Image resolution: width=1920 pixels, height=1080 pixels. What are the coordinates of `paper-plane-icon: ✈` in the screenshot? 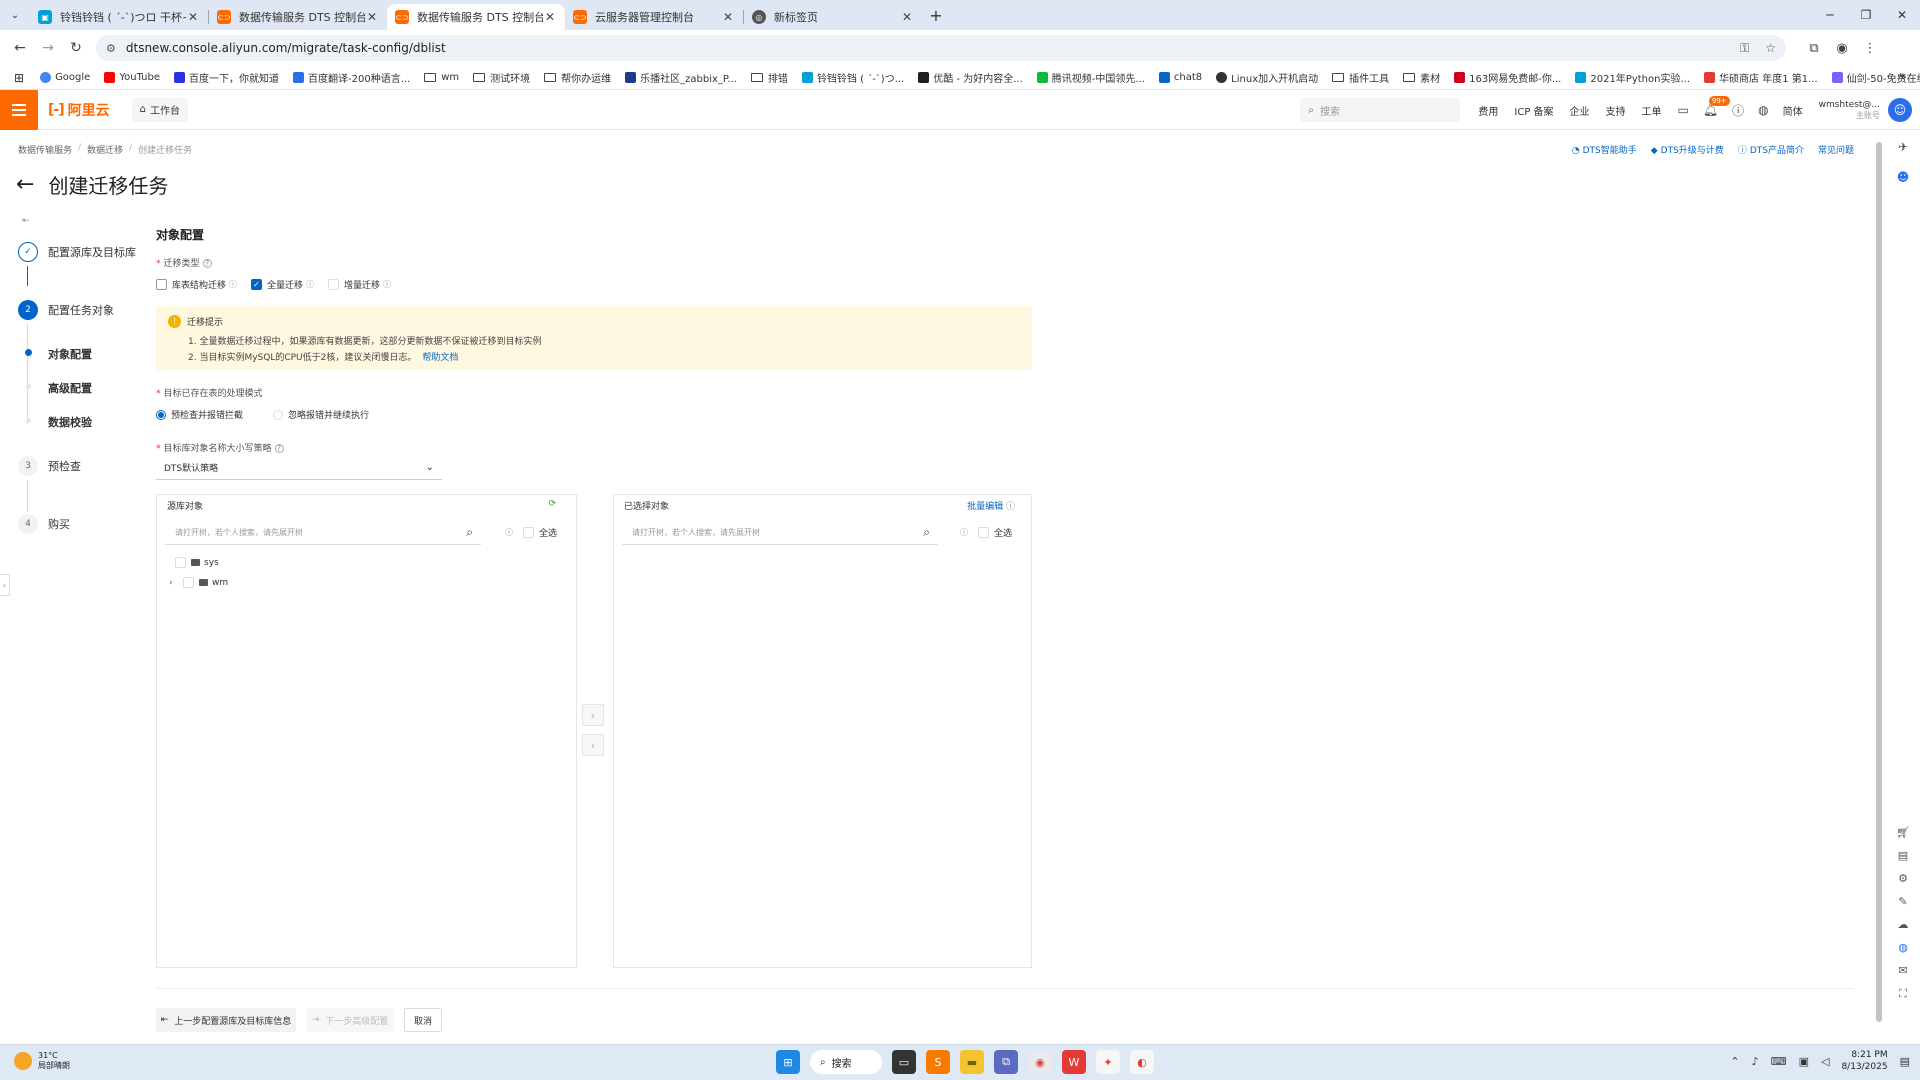 It's located at (1903, 147).